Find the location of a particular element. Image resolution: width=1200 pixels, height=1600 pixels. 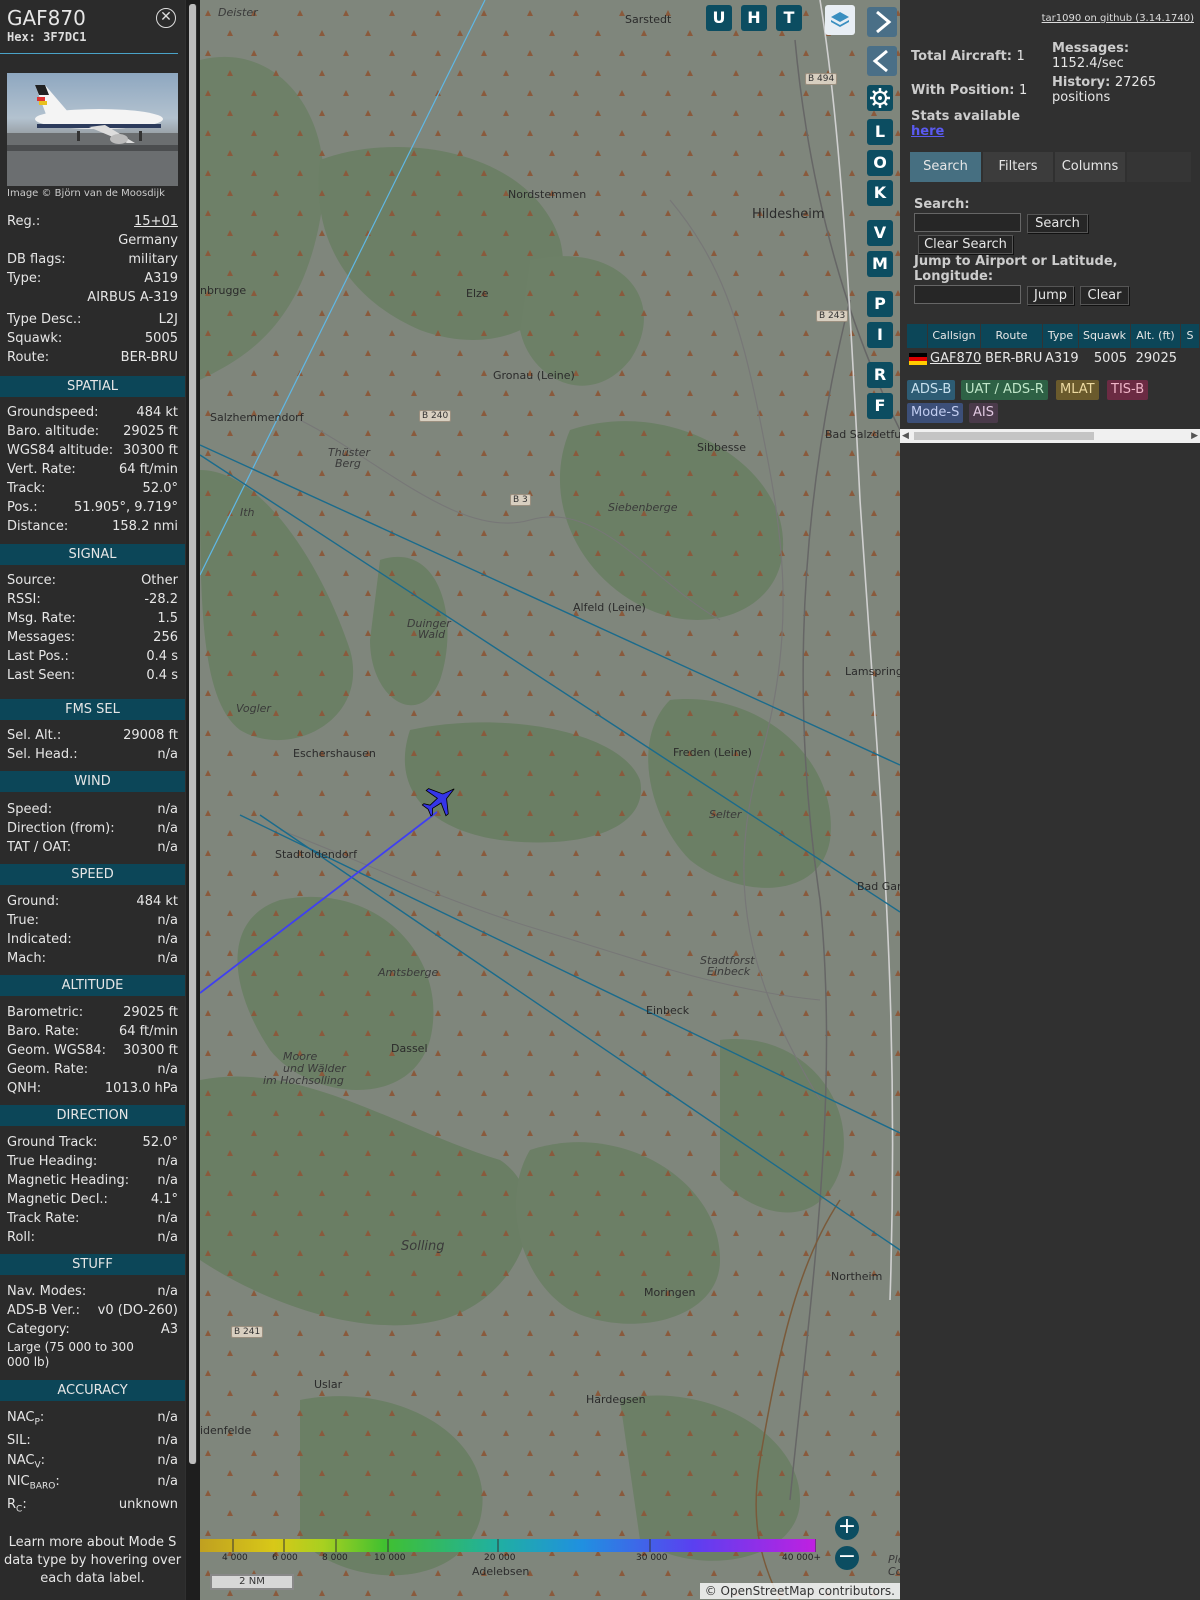

map-button-p: P is located at coordinates (880, 304).